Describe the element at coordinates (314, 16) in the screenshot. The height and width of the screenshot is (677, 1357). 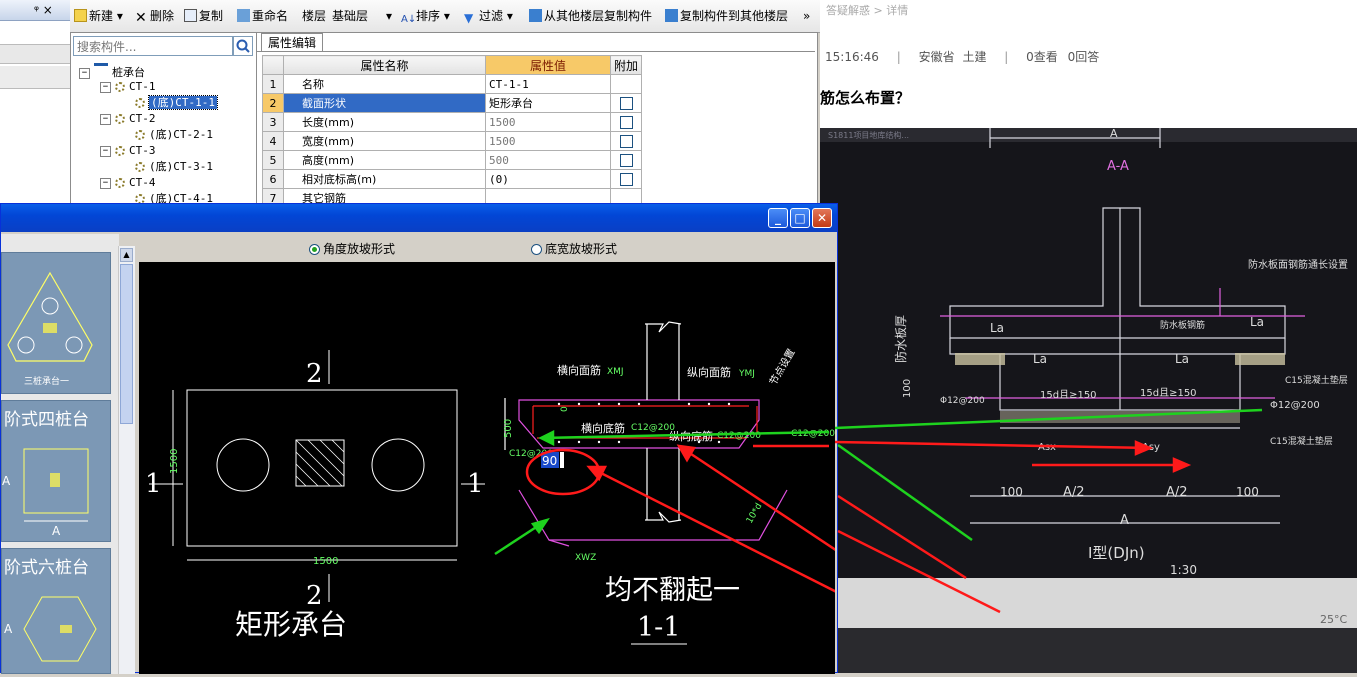
I see `floor-label: 楼层` at that location.